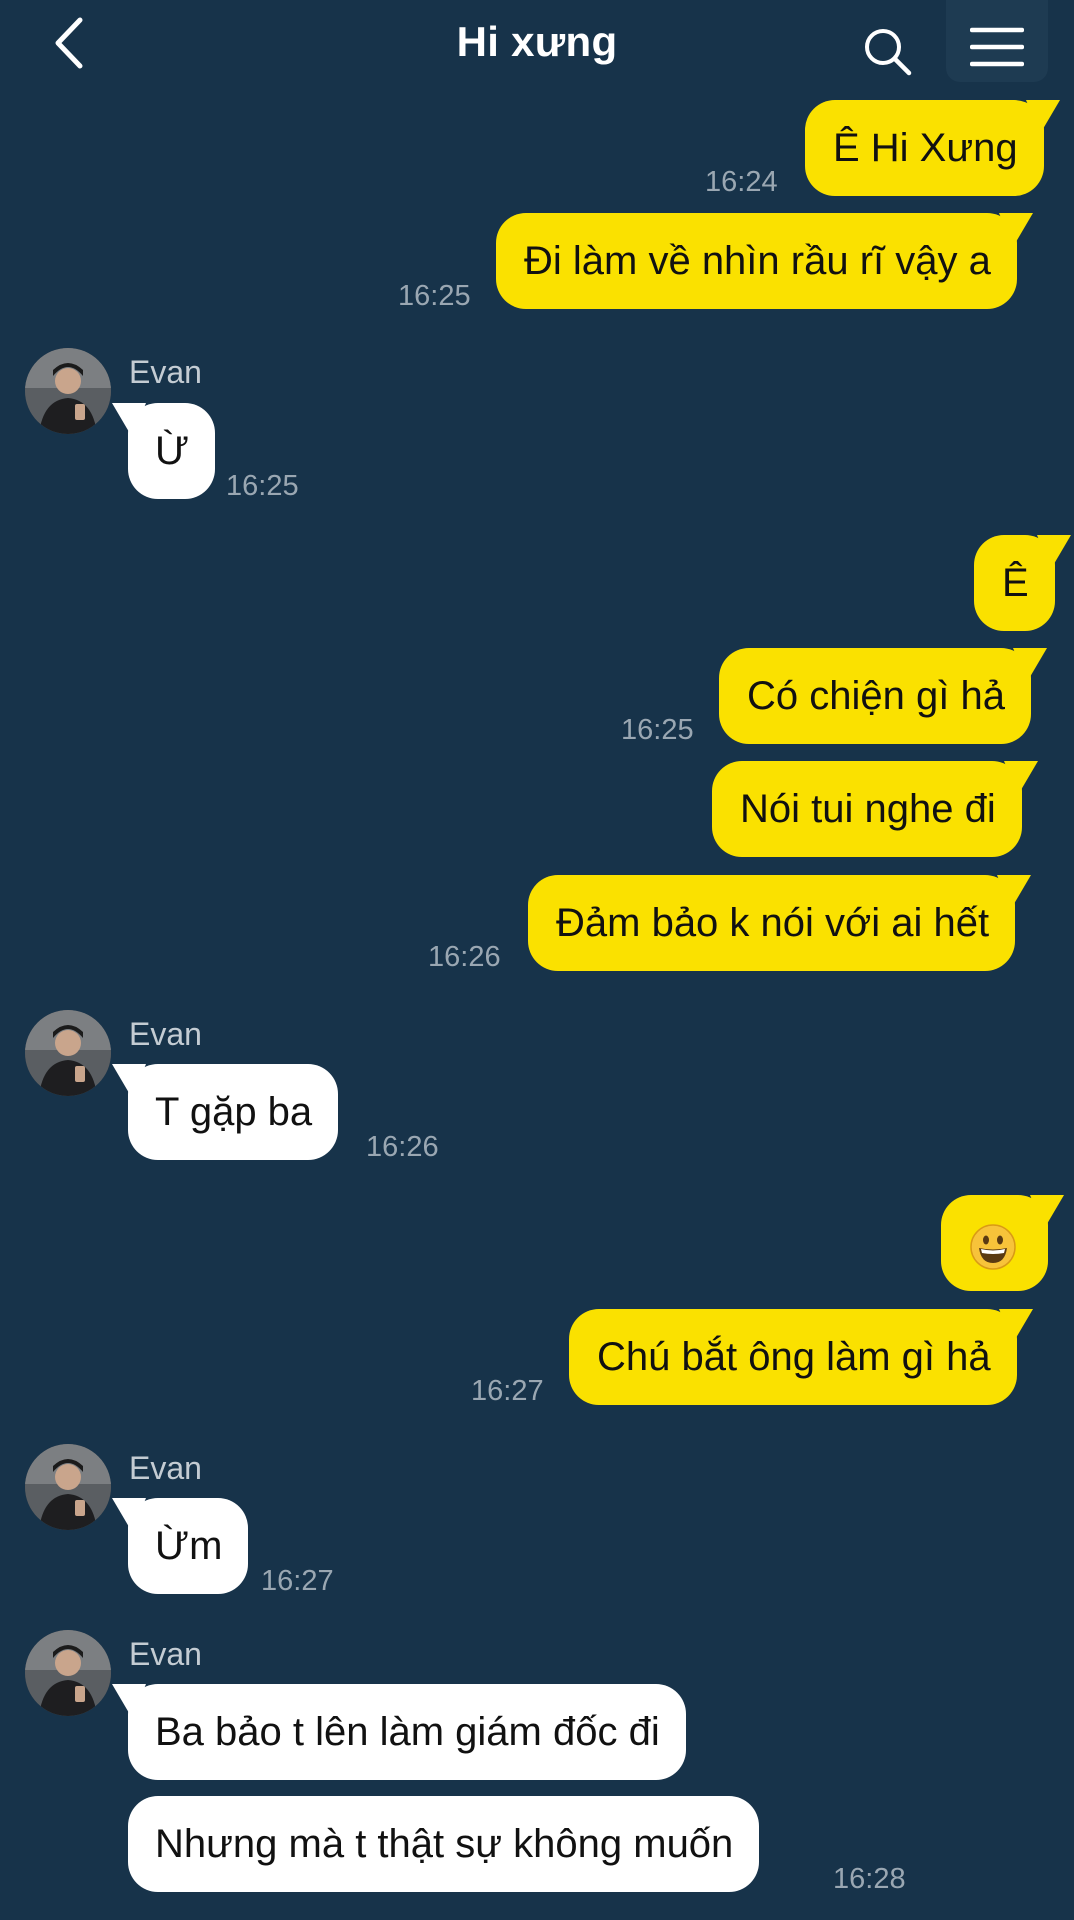 This screenshot has width=1074, height=1920. I want to click on outgoing-message-bubble: Nói tui nghe đi, so click(875, 809).